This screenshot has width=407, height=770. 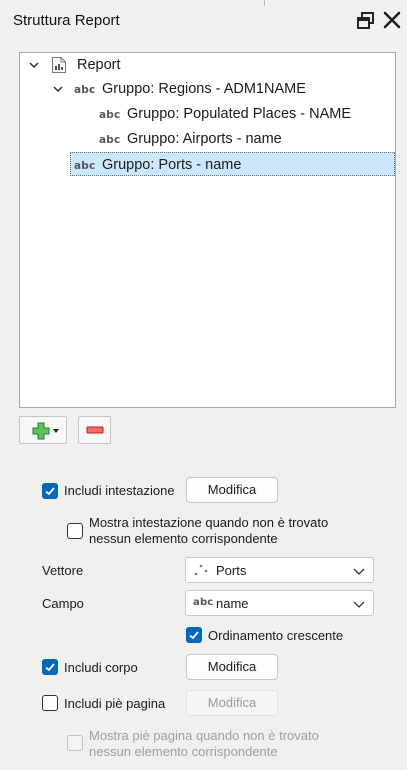 What do you see at coordinates (75, 743) in the screenshot?
I see `show-footer-no-match-checkbox` at bounding box center [75, 743].